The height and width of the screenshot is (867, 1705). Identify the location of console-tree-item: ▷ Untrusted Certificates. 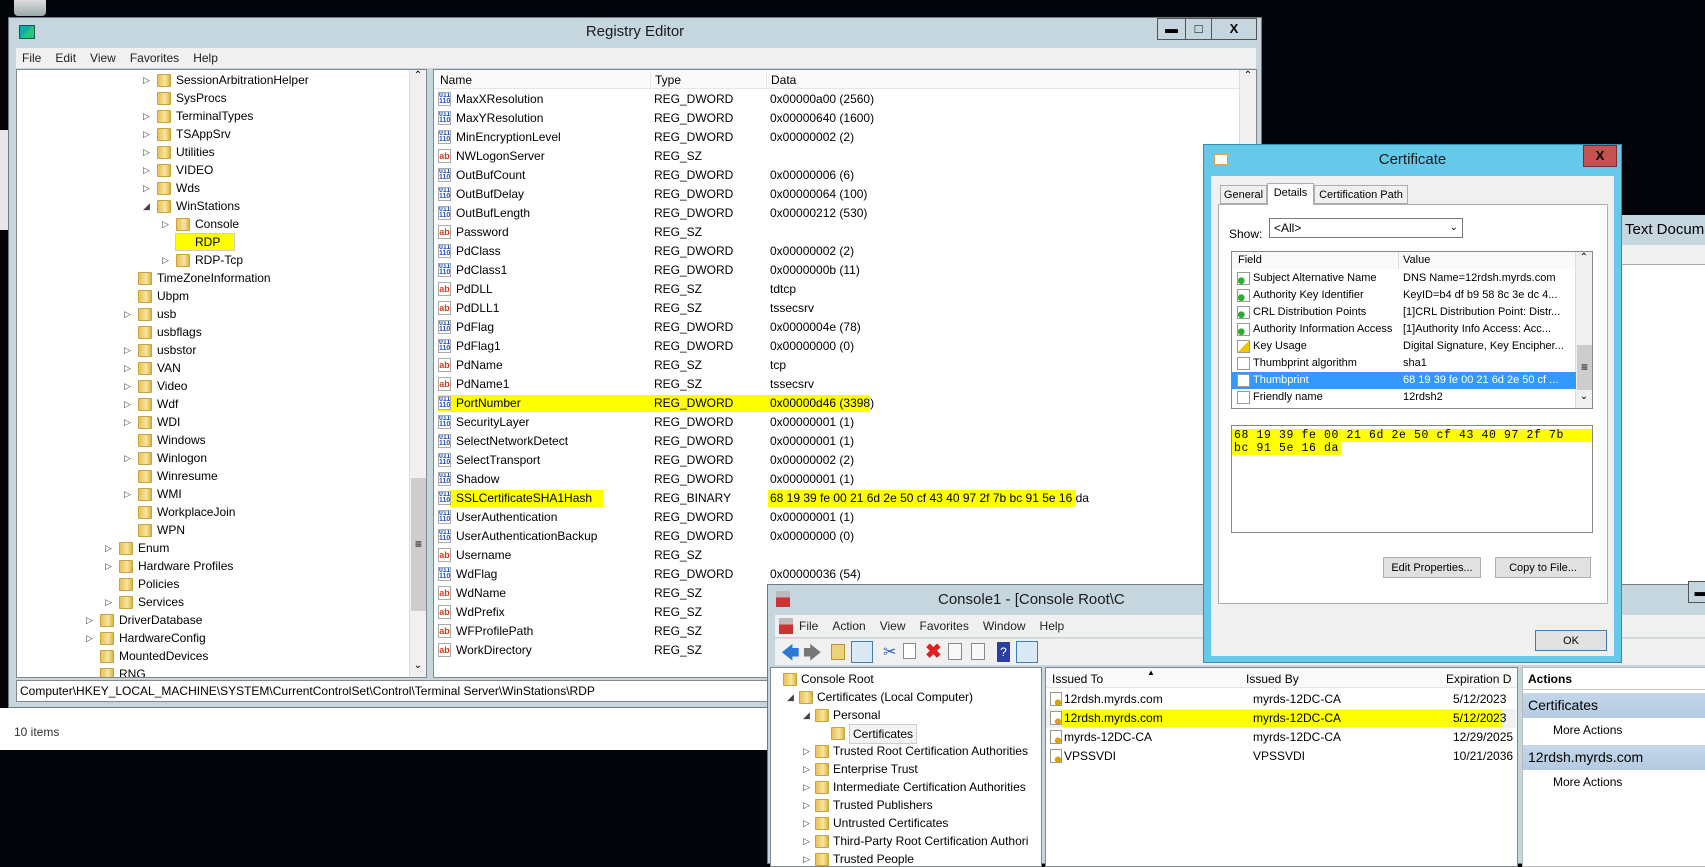
(906, 823).